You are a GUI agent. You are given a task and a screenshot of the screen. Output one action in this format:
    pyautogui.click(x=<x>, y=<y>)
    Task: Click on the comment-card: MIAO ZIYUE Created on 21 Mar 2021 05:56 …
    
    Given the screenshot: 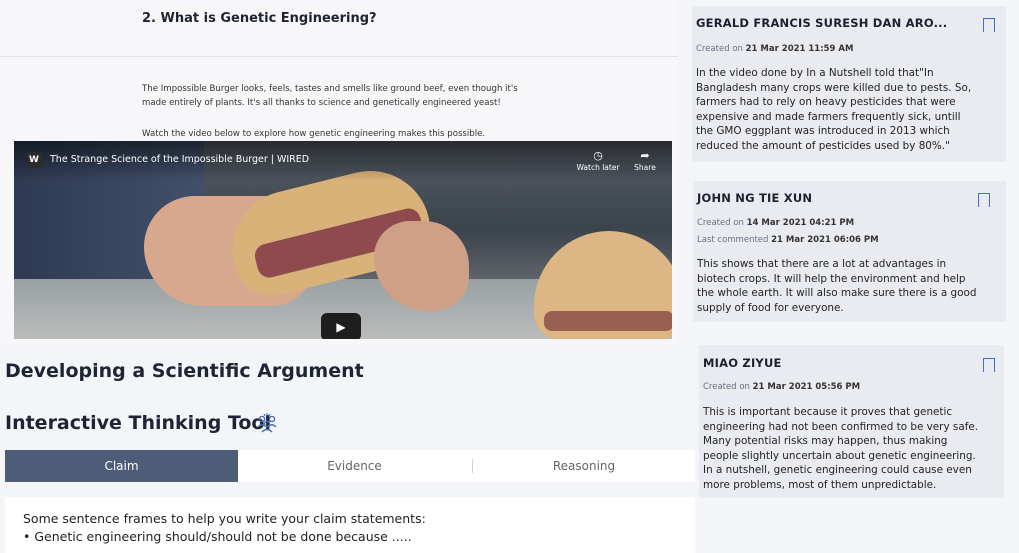 What is the action you would take?
    pyautogui.click(x=851, y=421)
    